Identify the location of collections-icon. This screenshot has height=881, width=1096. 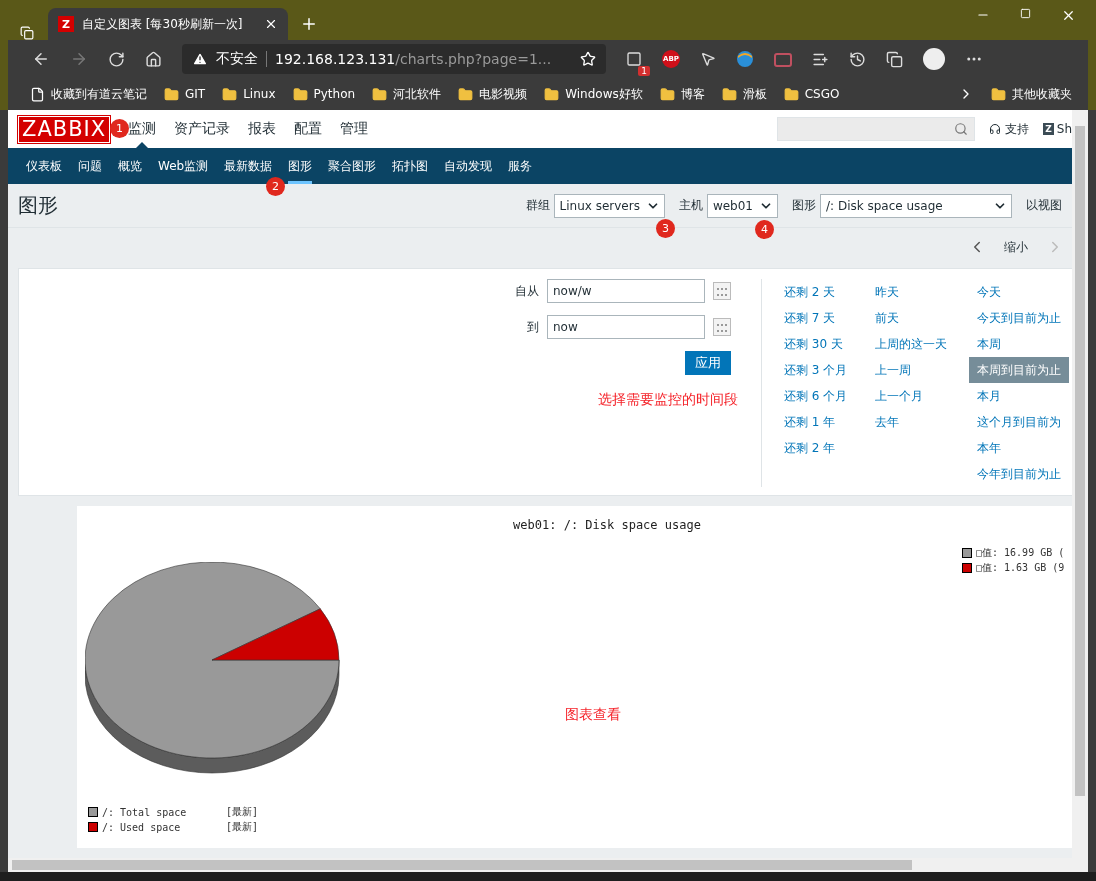
(894, 59).